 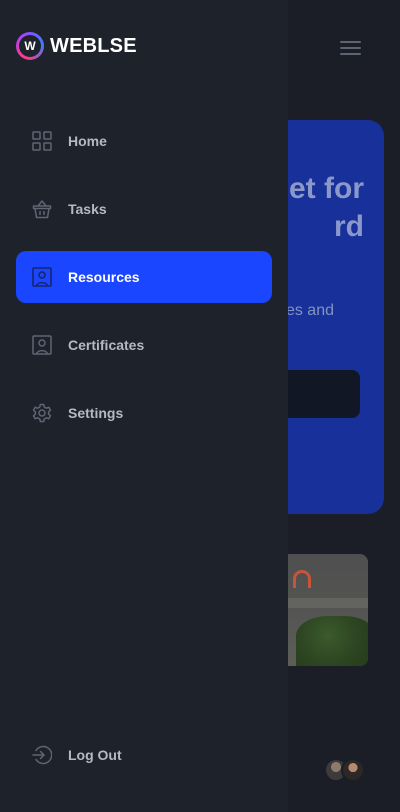 I want to click on sidebar-item-certificates: Certificates, so click(x=144, y=345).